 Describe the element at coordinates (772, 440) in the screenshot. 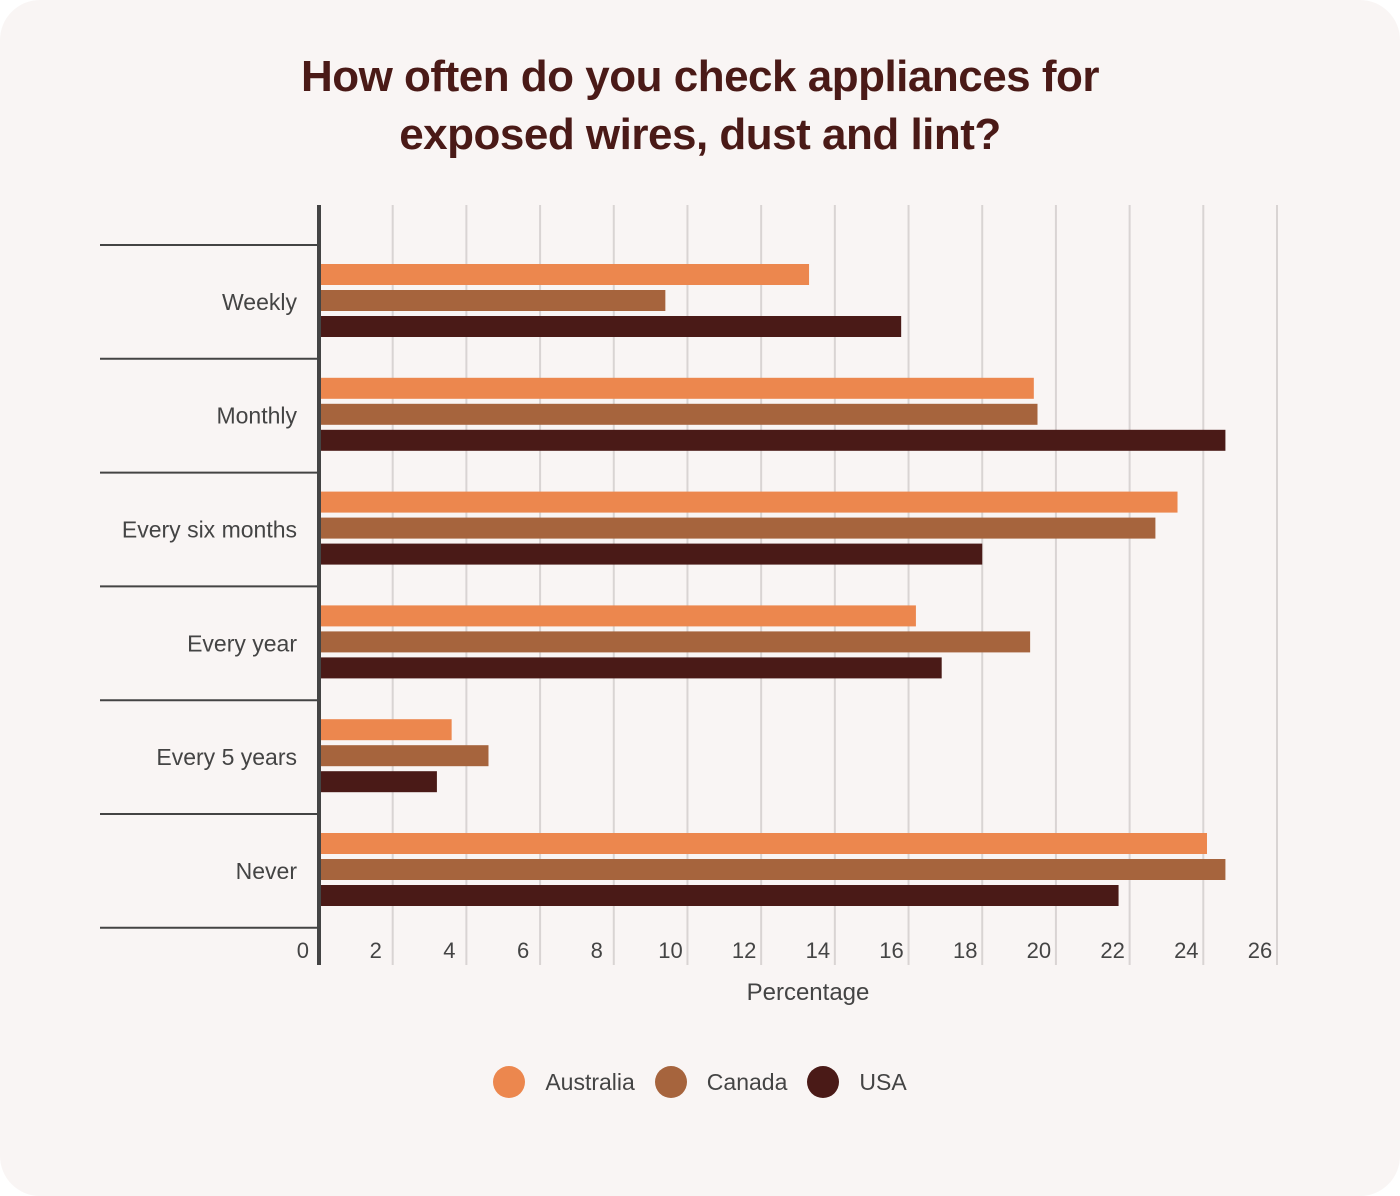

I see `bar-usa-monthly` at that location.